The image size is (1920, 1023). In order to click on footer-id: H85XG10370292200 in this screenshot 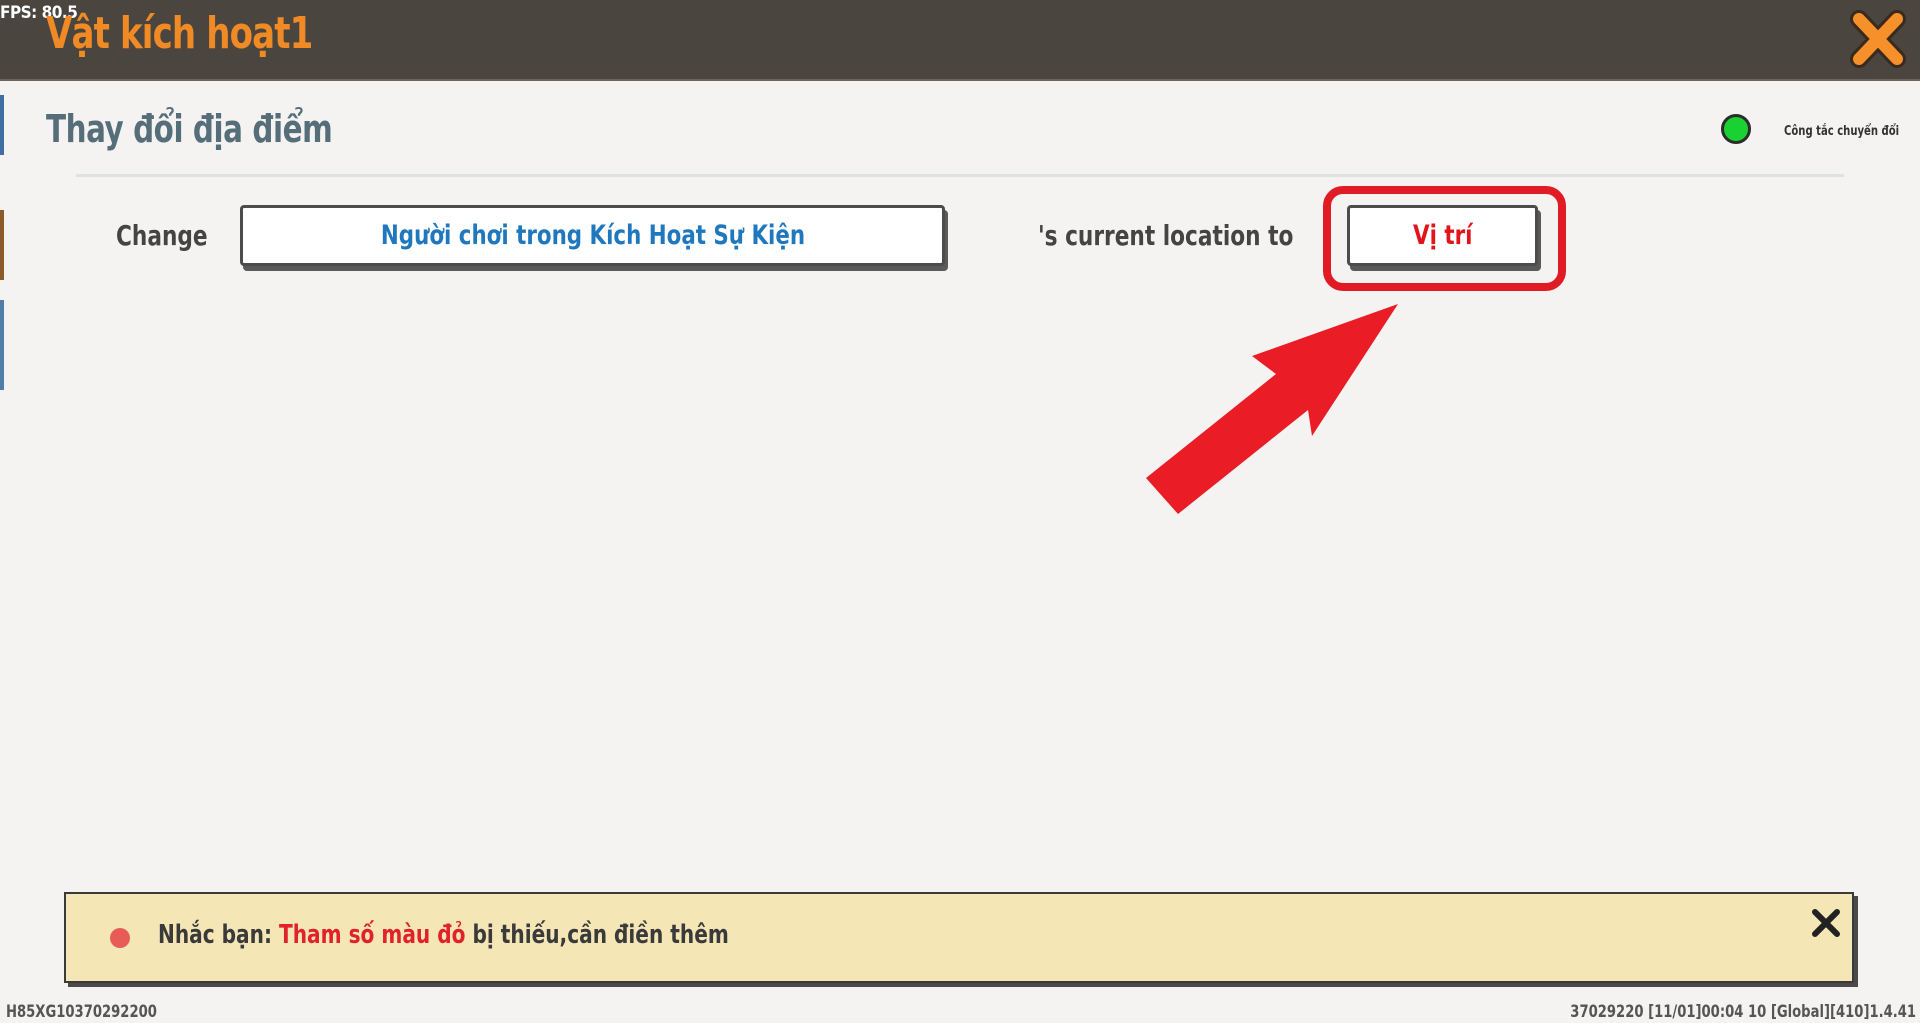, I will do `click(81, 1012)`.